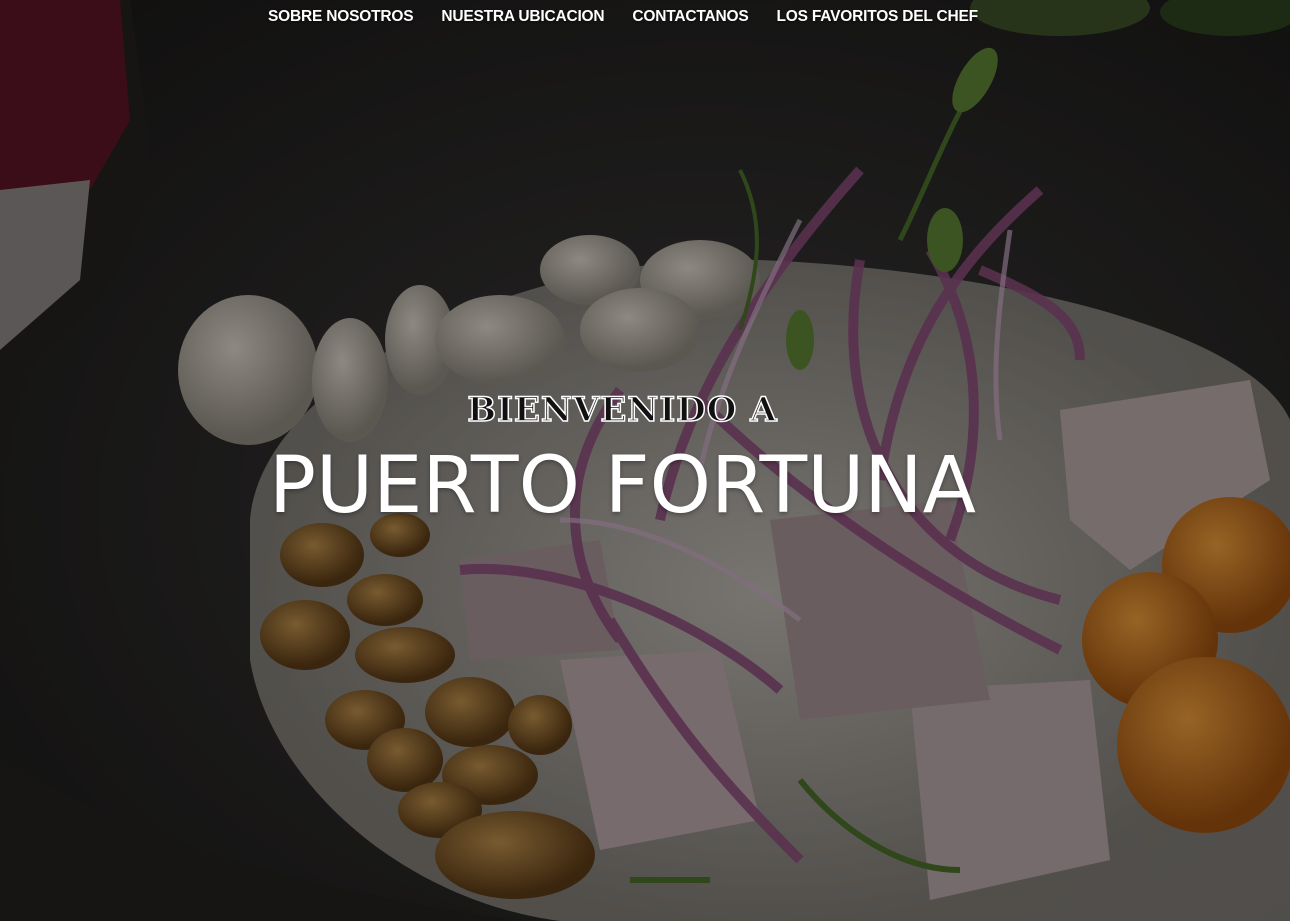 The height and width of the screenshot is (921, 1290). What do you see at coordinates (622, 486) in the screenshot?
I see `hero-title: PUERTO FORTUNA` at bounding box center [622, 486].